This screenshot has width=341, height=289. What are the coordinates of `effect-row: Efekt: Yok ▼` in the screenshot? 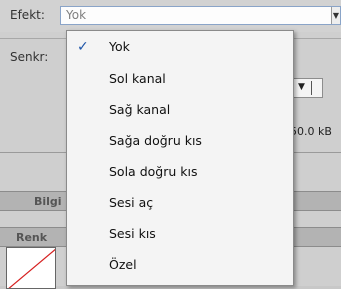 It's located at (170, 16).